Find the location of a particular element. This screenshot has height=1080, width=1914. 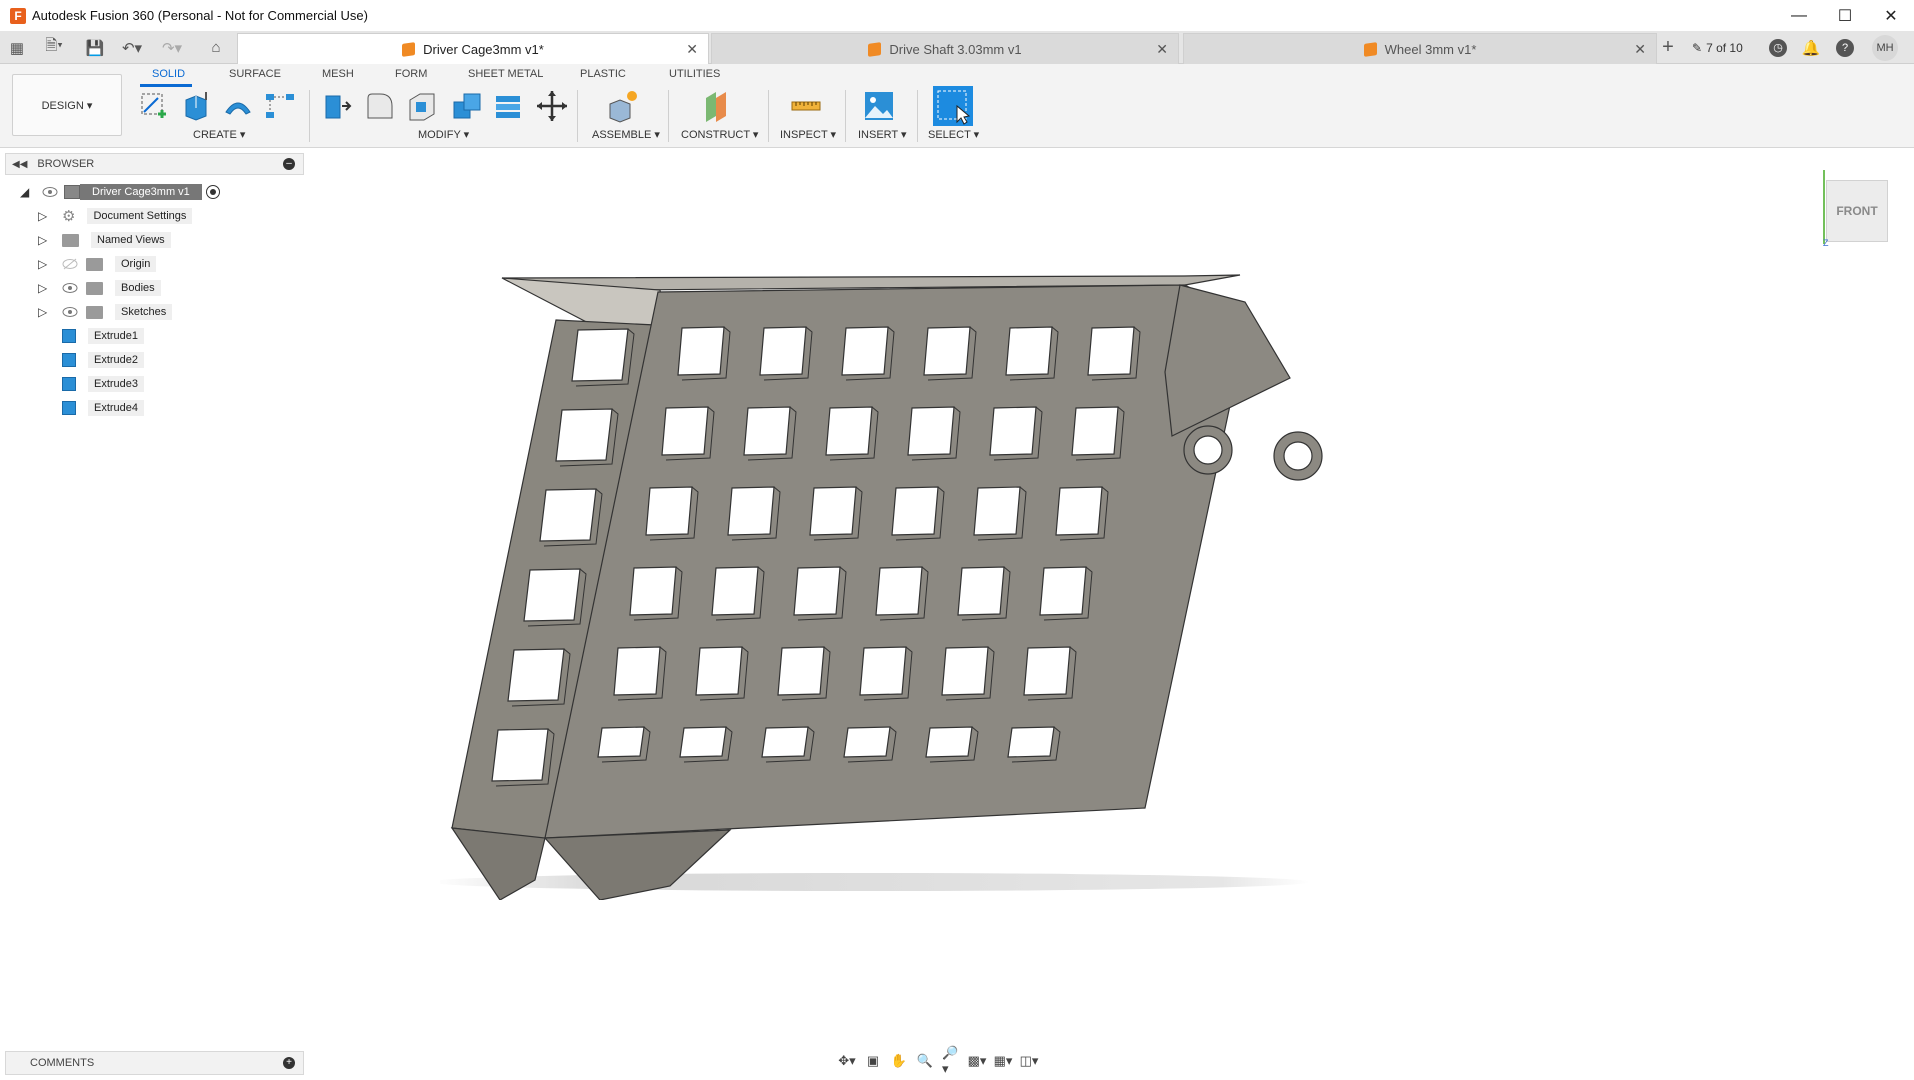

minimize-panel-icon: – is located at coordinates (289, 164).